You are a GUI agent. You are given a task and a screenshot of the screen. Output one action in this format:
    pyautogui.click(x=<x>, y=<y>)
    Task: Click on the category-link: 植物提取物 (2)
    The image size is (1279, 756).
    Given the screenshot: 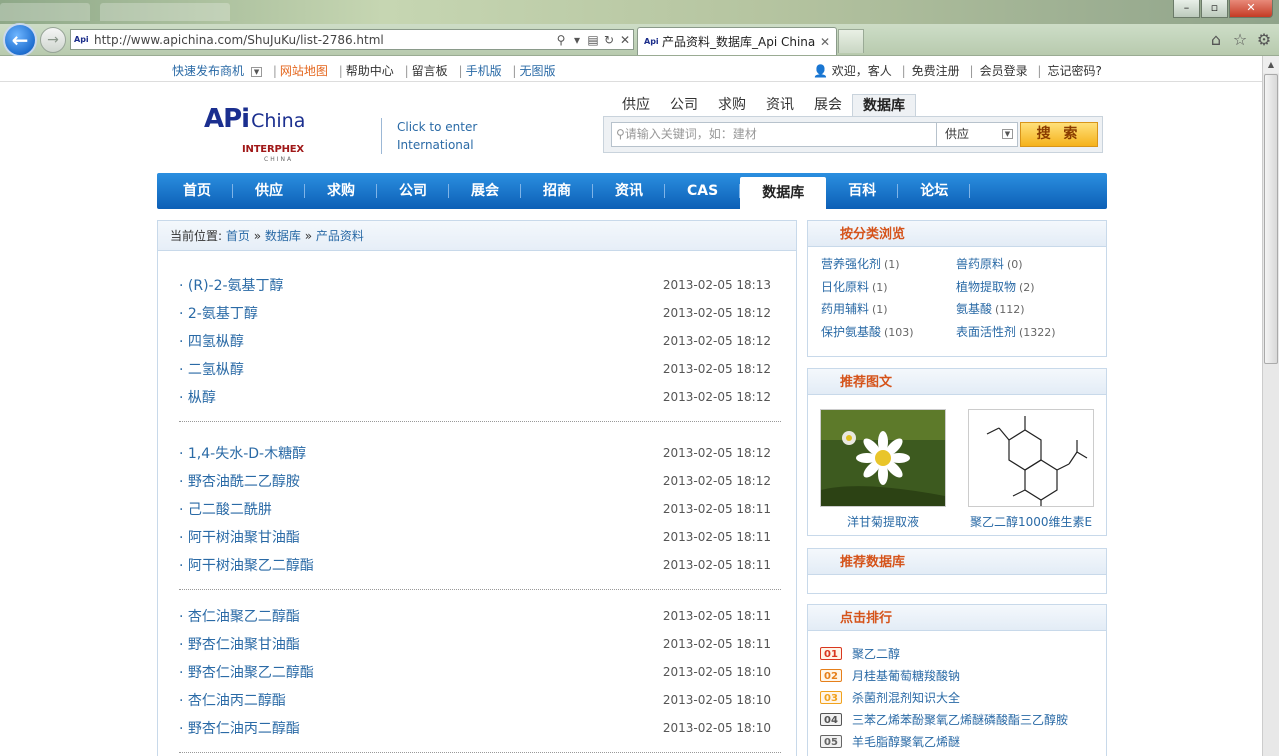 What is the action you would take?
    pyautogui.click(x=1023, y=287)
    